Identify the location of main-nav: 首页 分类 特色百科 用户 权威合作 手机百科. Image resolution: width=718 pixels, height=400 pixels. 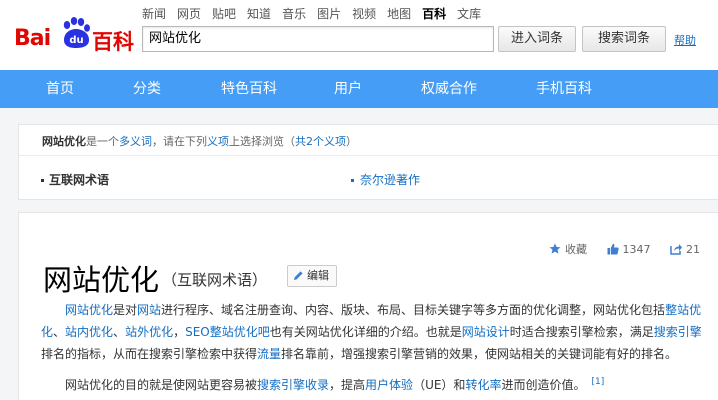
(359, 89).